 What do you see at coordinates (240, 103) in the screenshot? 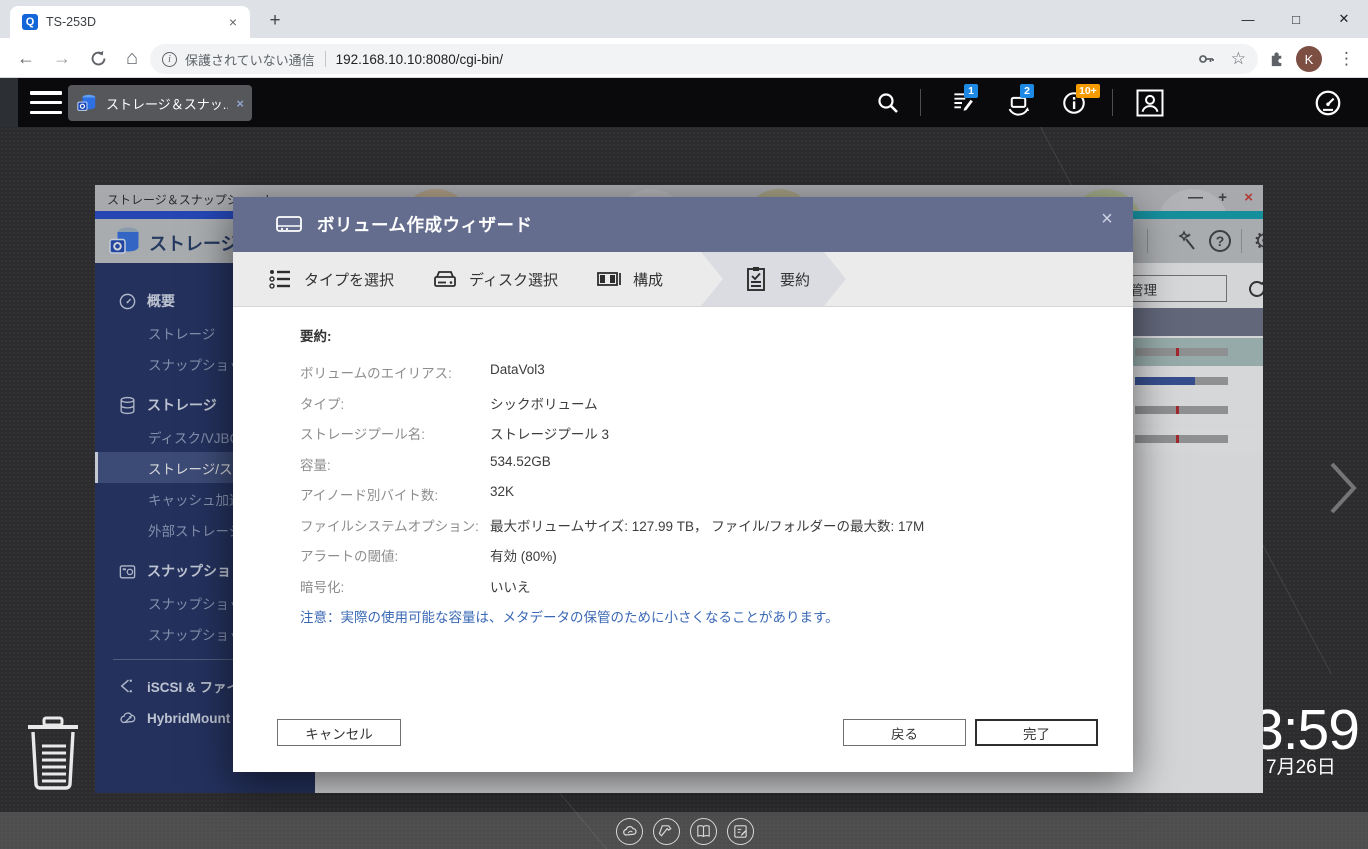
I see `app-tab-close-icon: ×` at bounding box center [240, 103].